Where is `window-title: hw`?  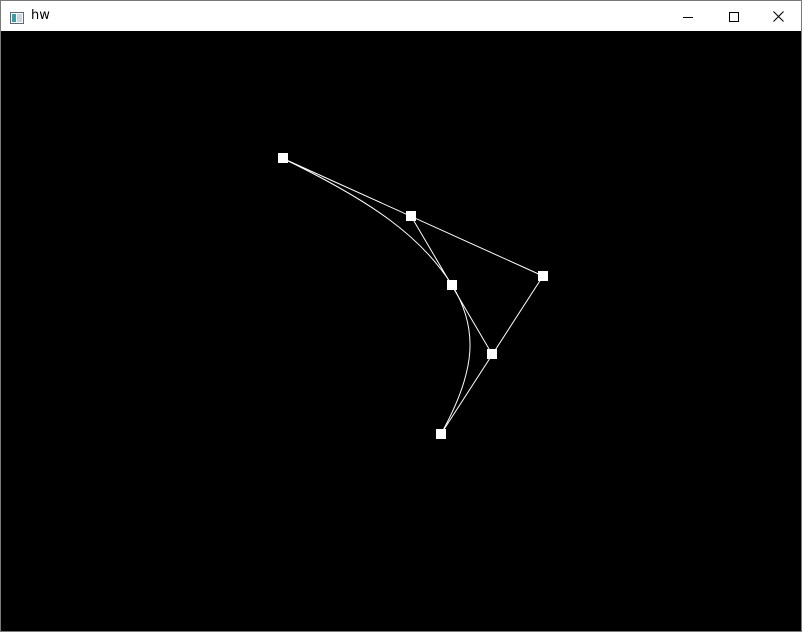 window-title: hw is located at coordinates (40, 15).